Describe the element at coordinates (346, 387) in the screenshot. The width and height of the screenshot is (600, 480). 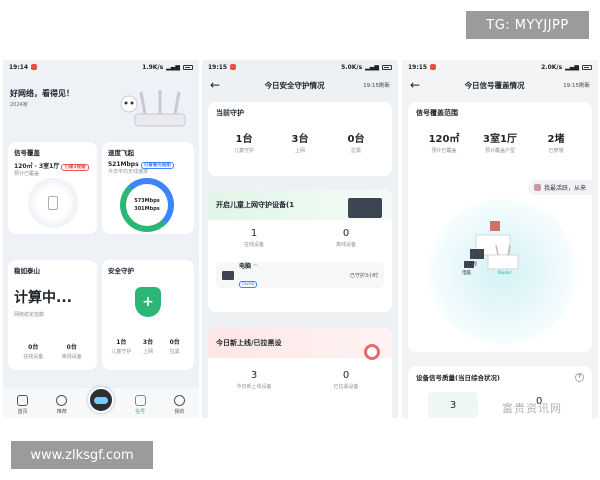
I see `stat-label: 已拉黑设备` at that location.